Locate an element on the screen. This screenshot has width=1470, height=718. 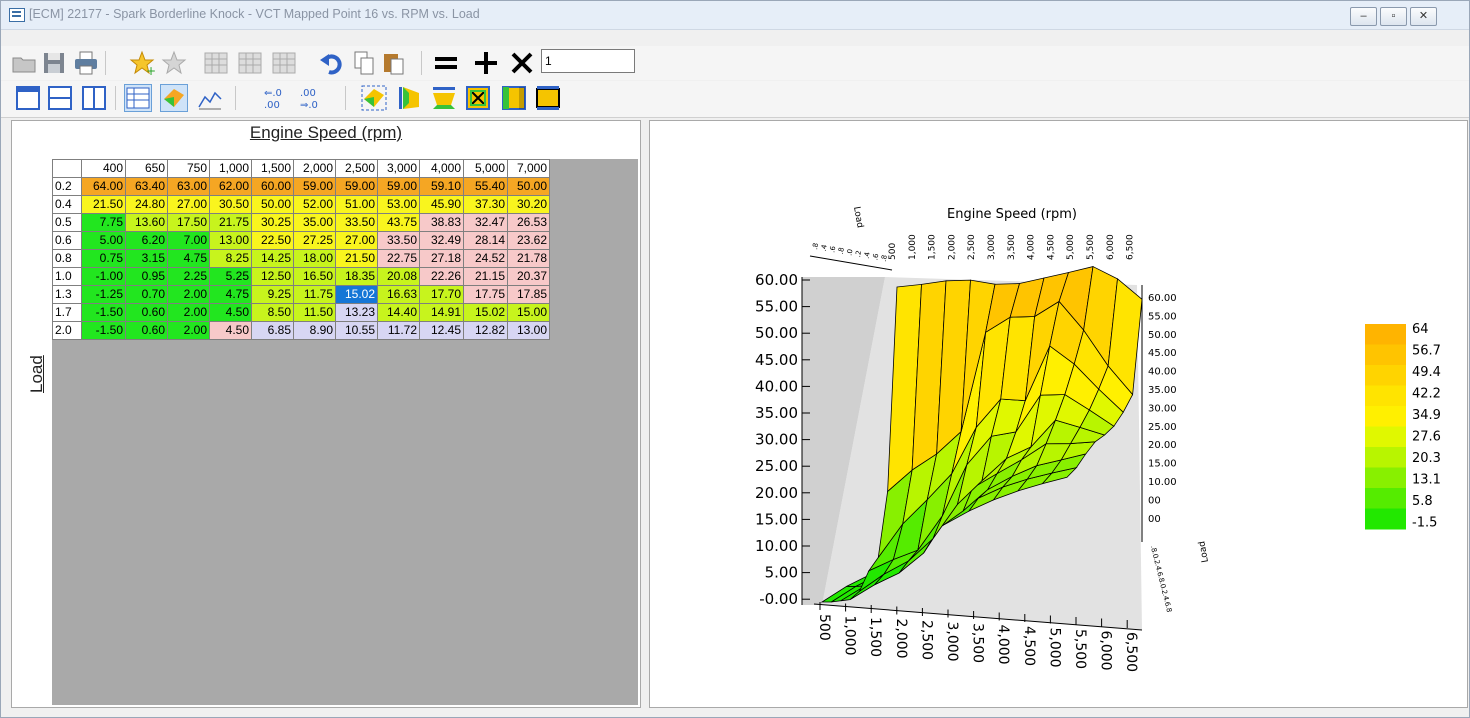
table-cell: 59.10 is located at coordinates (441, 186).